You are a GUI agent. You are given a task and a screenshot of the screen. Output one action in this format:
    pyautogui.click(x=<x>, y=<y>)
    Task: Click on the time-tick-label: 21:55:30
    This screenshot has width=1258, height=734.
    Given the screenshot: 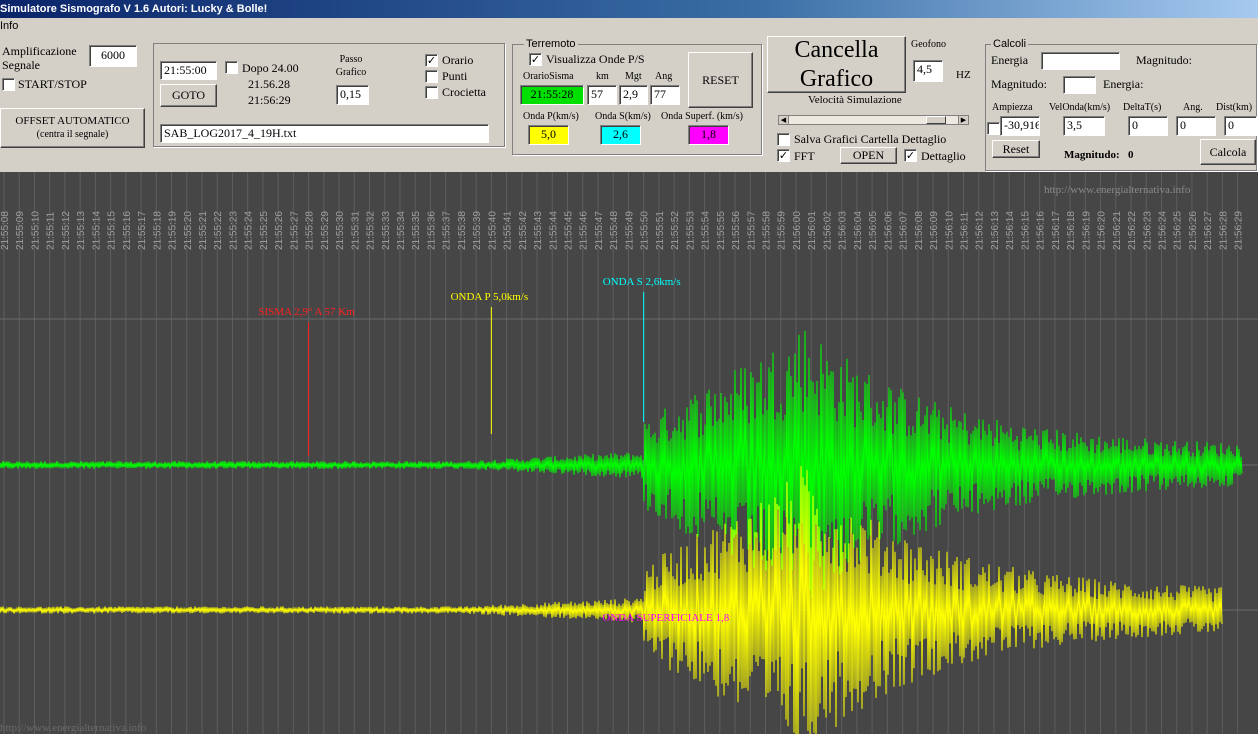 What is the action you would take?
    pyautogui.click(x=340, y=230)
    